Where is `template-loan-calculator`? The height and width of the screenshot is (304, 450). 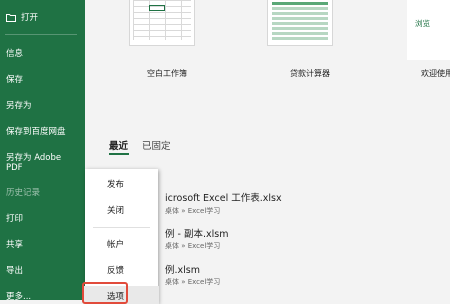 template-loan-calculator is located at coordinates (300, 23).